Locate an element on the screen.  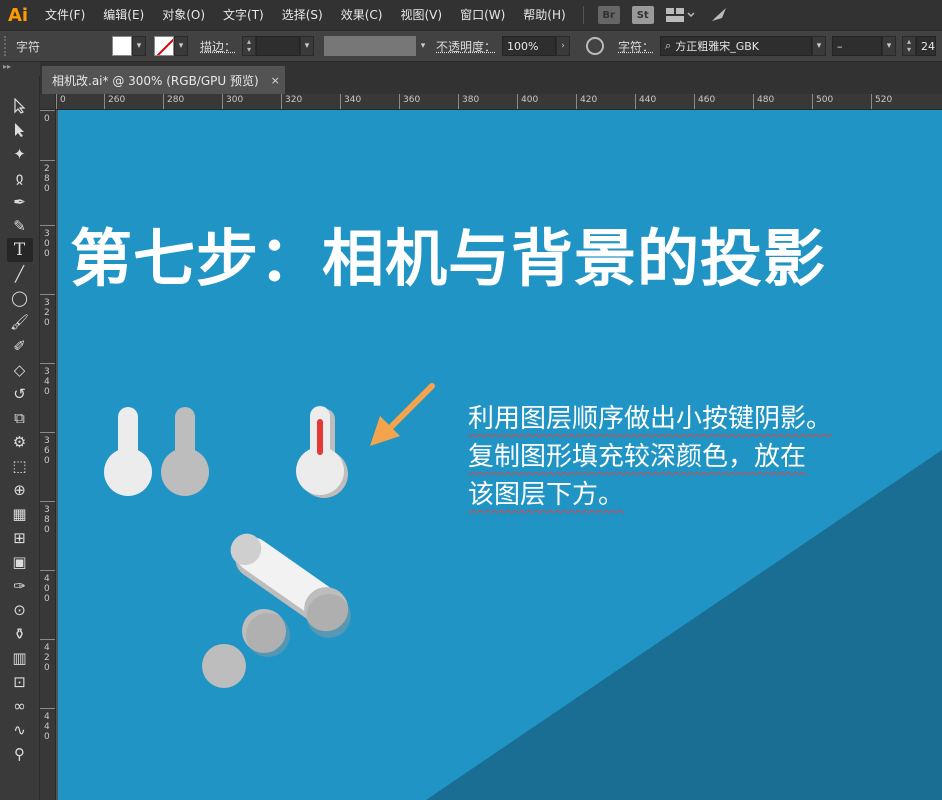
gradient-tool-icon: ▣ is located at coordinates (20, 562).